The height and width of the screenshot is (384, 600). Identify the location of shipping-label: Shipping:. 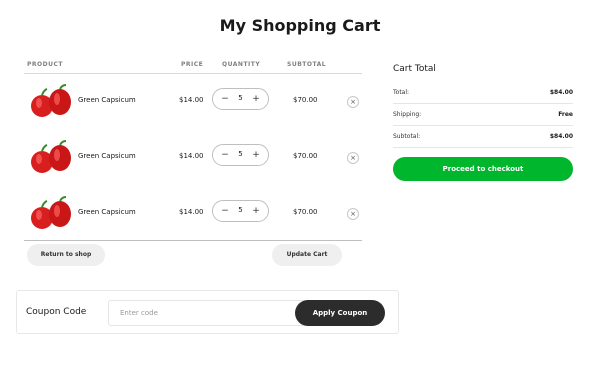
(407, 114).